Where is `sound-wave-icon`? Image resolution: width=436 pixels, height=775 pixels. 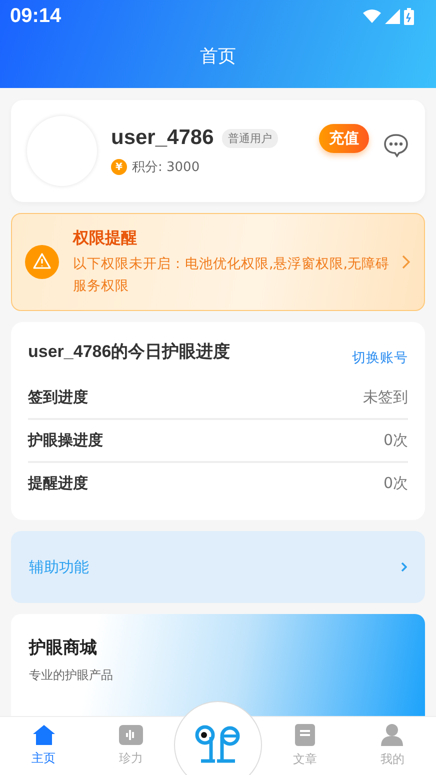
sound-wave-icon is located at coordinates (130, 735).